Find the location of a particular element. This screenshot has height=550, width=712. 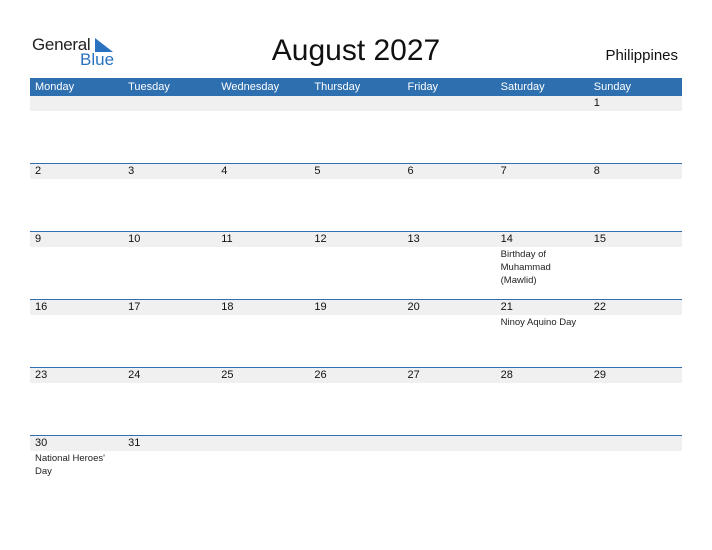

week-cells: 16 17 18 19 20 21 Ninoy Aquino Day 22 is located at coordinates (356, 314).